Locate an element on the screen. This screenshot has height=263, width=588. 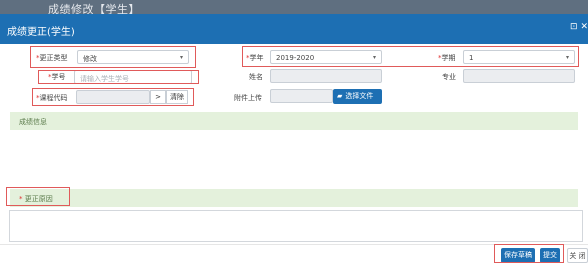
correction-type-select: 修改 ▾ is located at coordinates (133, 57).